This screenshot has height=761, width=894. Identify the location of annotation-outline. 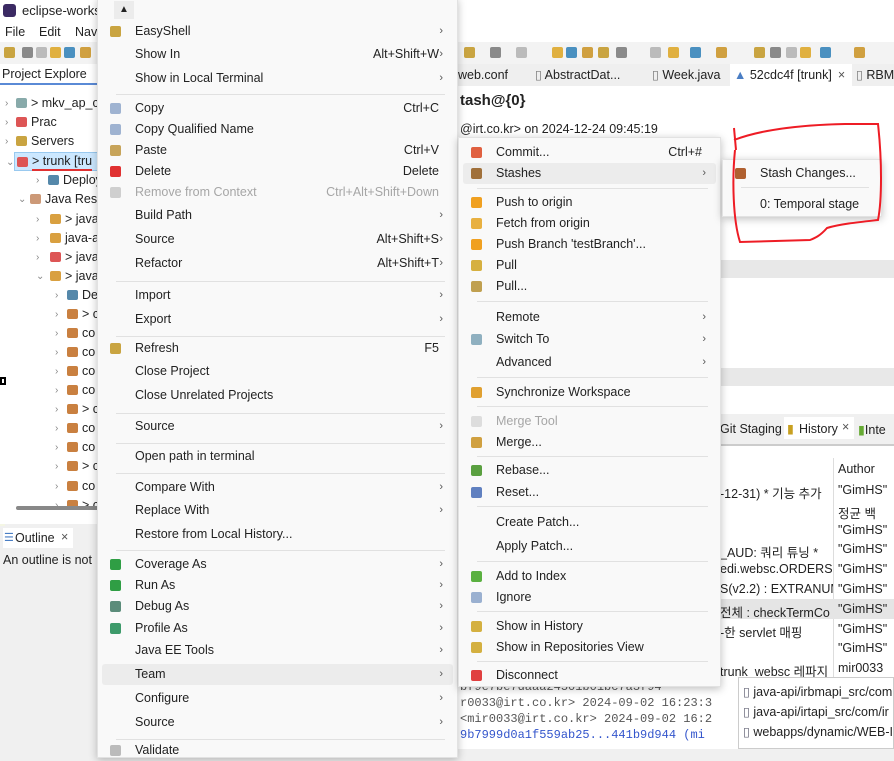
(807, 183).